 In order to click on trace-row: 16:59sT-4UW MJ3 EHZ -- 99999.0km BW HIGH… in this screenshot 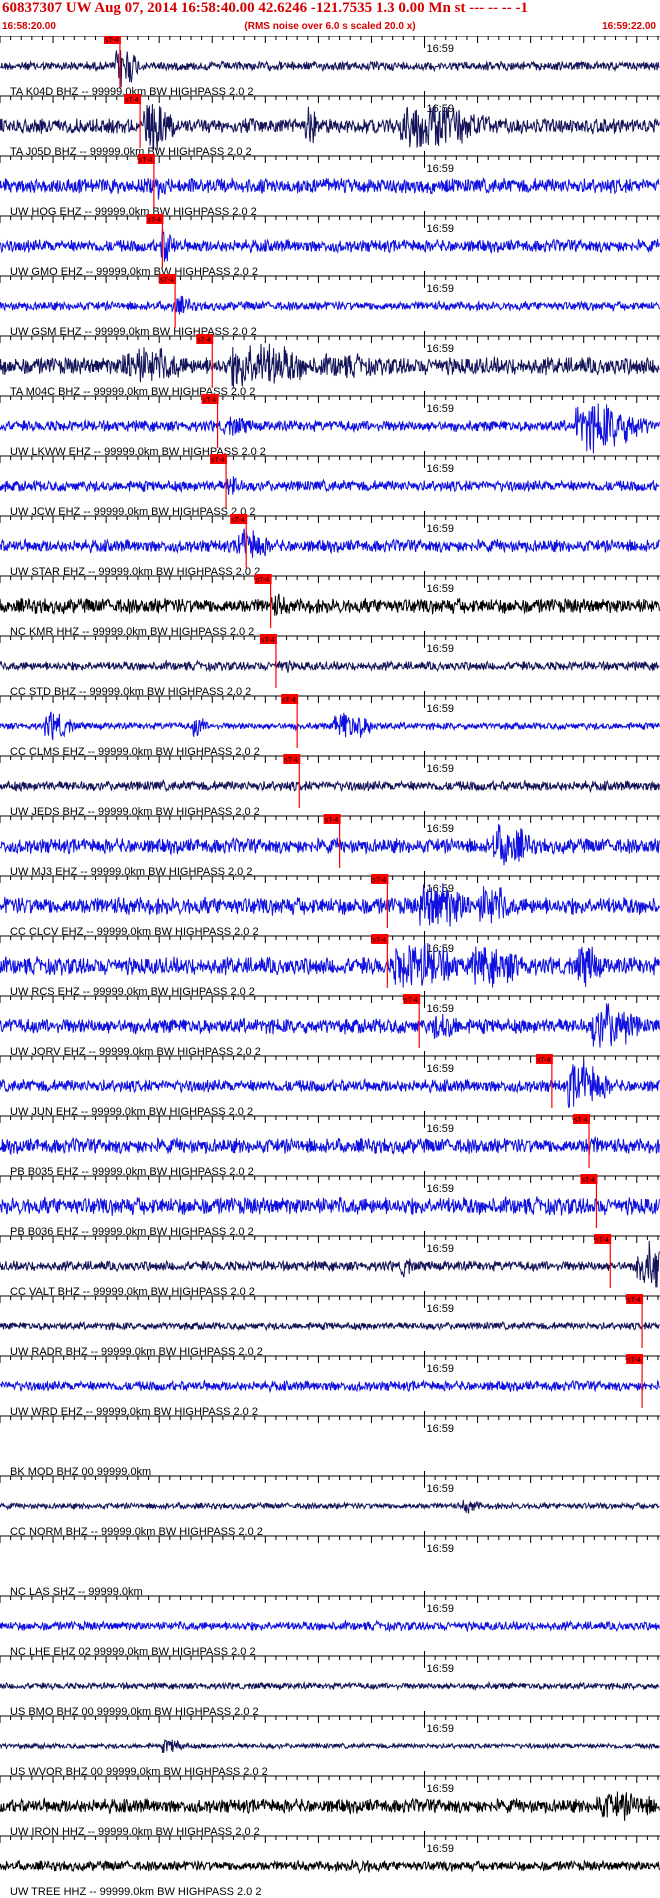, I will do `click(330, 844)`.